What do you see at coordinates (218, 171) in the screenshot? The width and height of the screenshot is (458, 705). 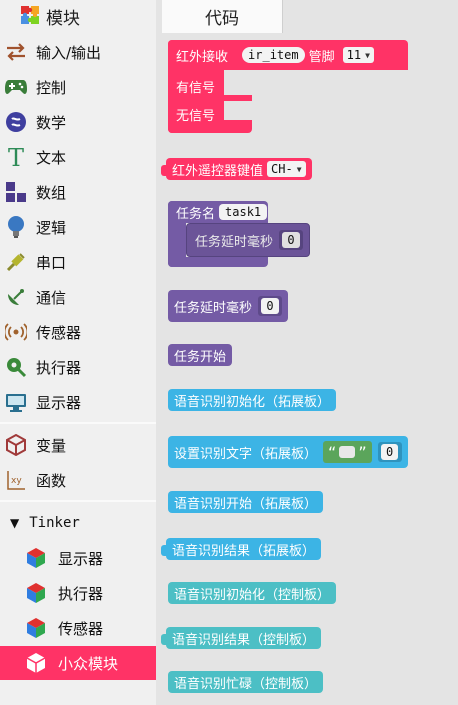 I see `ir-remote-key-label: 红外遥控器键值` at bounding box center [218, 171].